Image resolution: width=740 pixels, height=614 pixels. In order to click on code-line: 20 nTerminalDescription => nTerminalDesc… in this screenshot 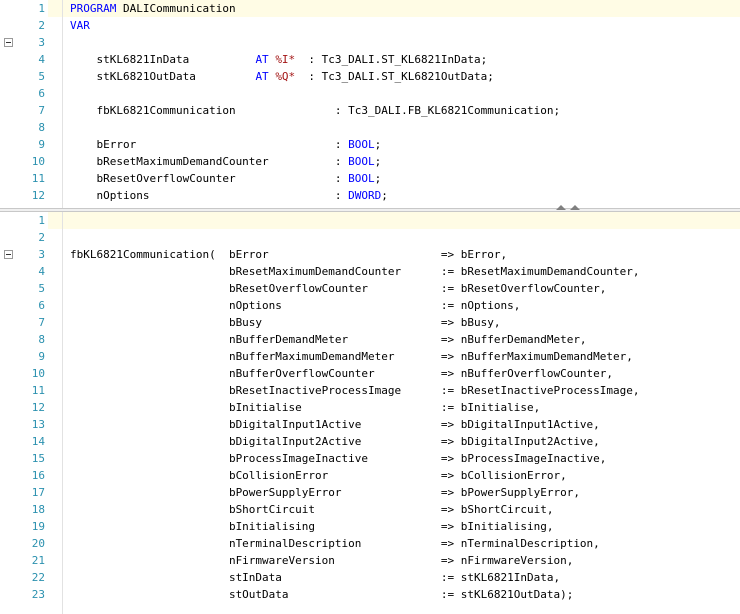, I will do `click(370, 543)`.